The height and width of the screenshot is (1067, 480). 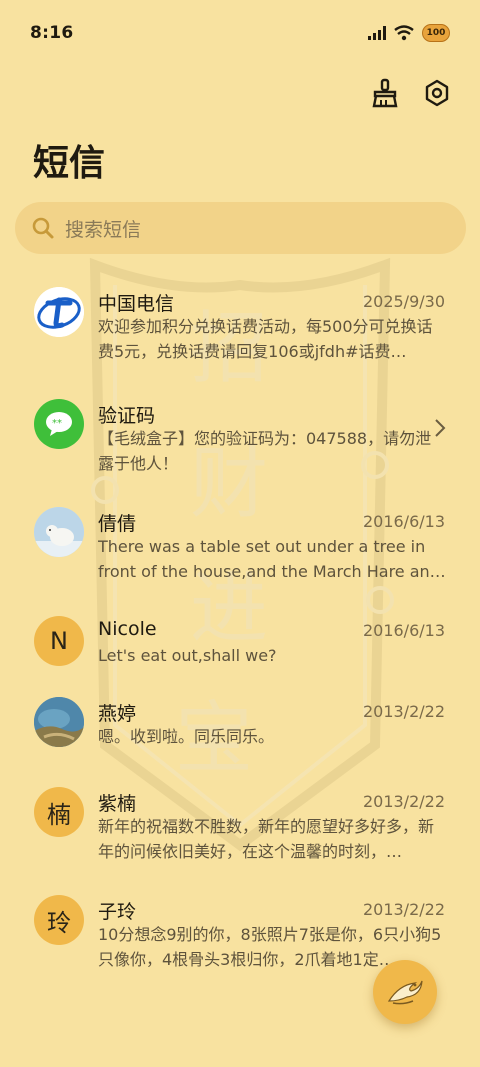 What do you see at coordinates (186, 736) in the screenshot?
I see `conversation-preview: 嗯。收到啦。同乐同乐。` at bounding box center [186, 736].